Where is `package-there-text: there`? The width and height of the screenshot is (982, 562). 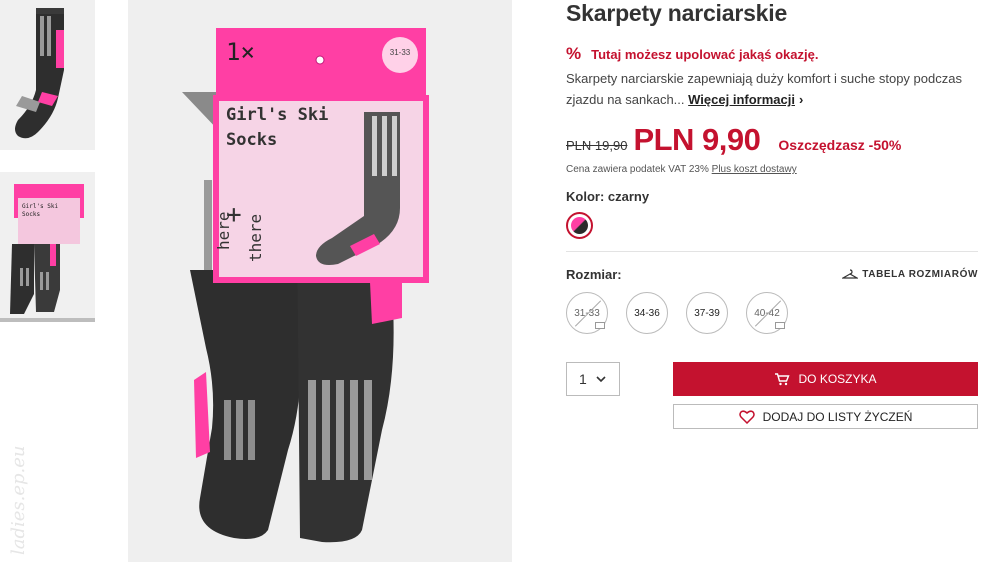
package-there-text: there is located at coordinates (255, 237).